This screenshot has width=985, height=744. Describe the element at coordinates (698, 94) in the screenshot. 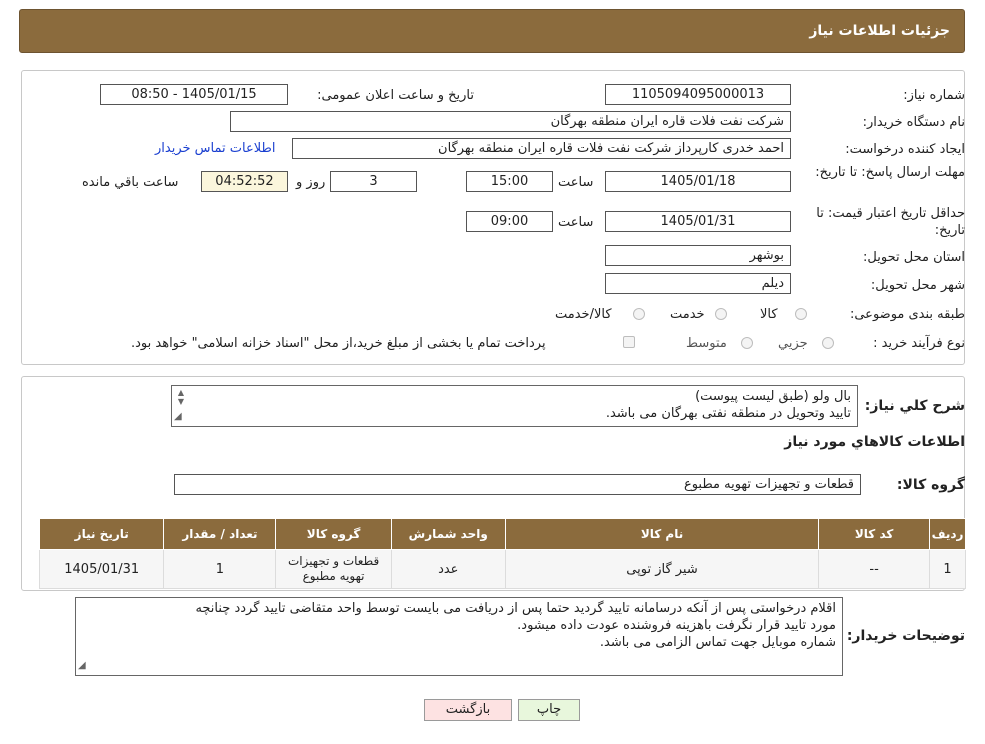

I see `need-number-field: 1105094095000013` at that location.